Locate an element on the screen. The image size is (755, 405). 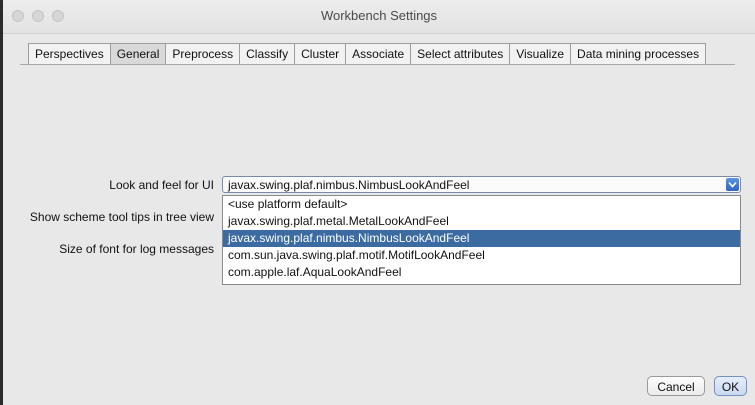
tab-visualize: Visualize is located at coordinates (540, 53).